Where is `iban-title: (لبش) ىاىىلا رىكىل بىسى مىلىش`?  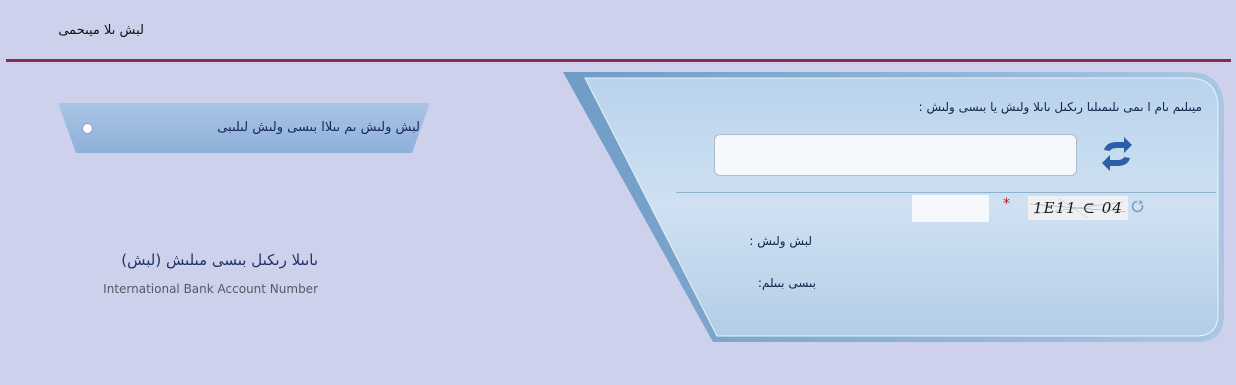
iban-title: (لبش) ىاىىلا رىكىل بىسى مىلىش is located at coordinates (219, 260).